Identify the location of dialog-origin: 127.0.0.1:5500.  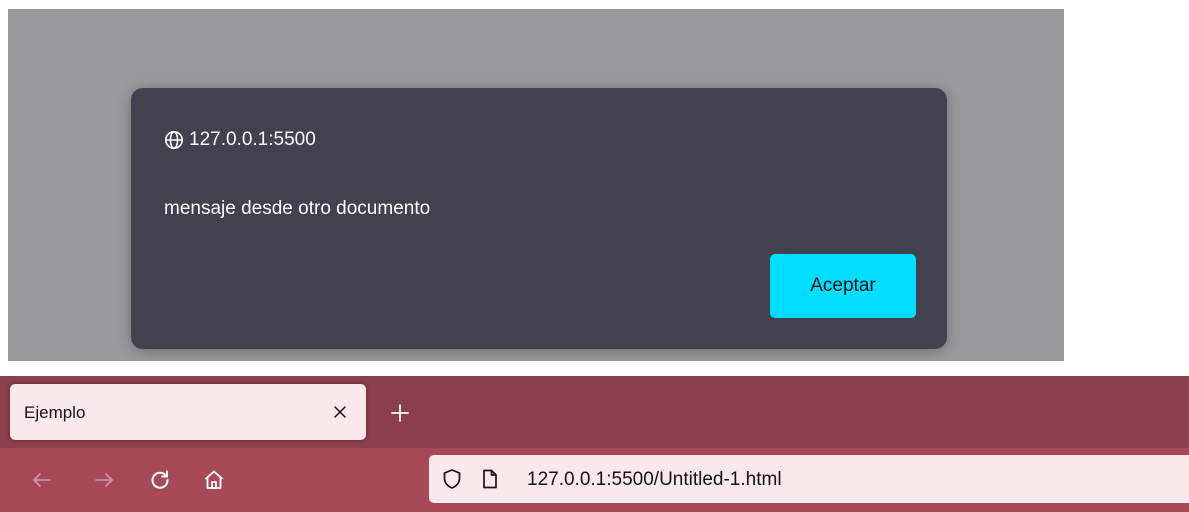
(240, 140).